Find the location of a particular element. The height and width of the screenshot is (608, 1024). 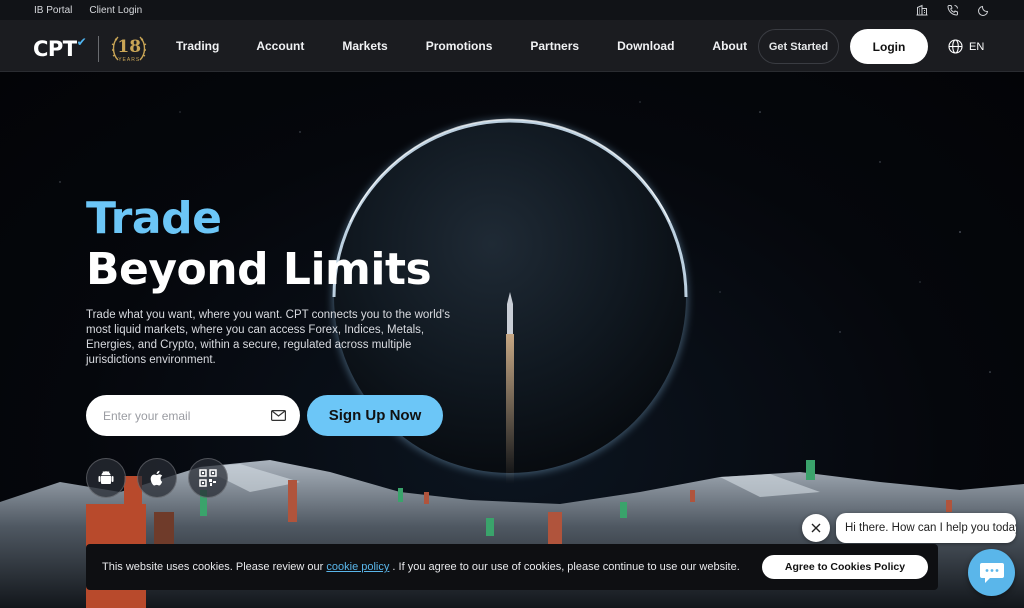

apple-icon is located at coordinates (156, 478).